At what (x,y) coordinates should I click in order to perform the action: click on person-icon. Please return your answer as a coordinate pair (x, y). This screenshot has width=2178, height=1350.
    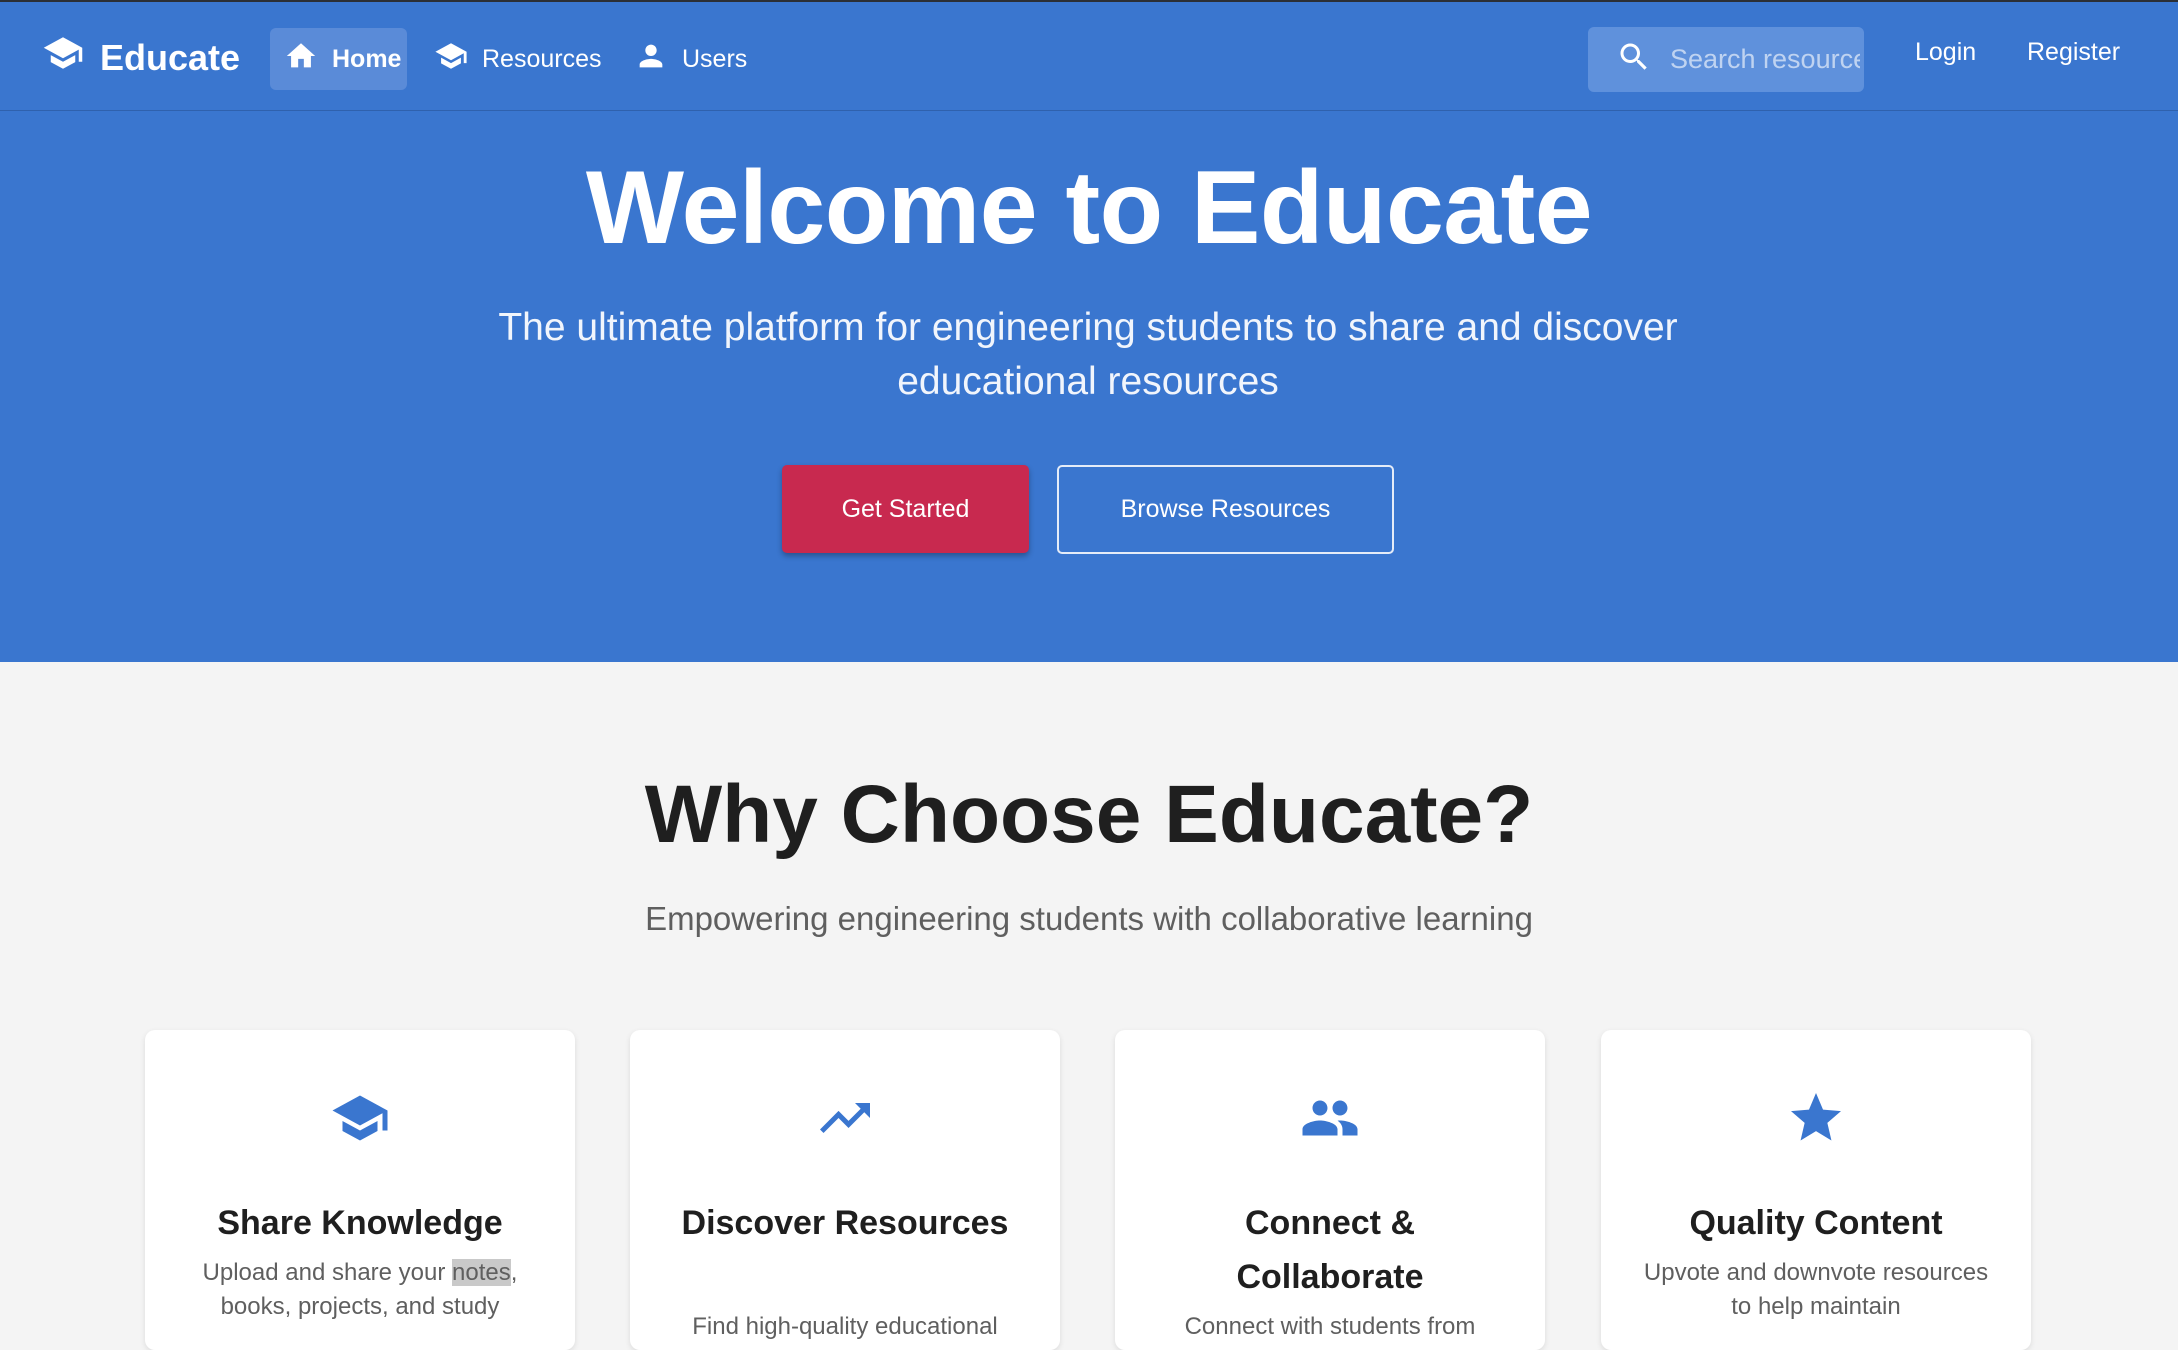
    Looking at the image, I should click on (651, 59).